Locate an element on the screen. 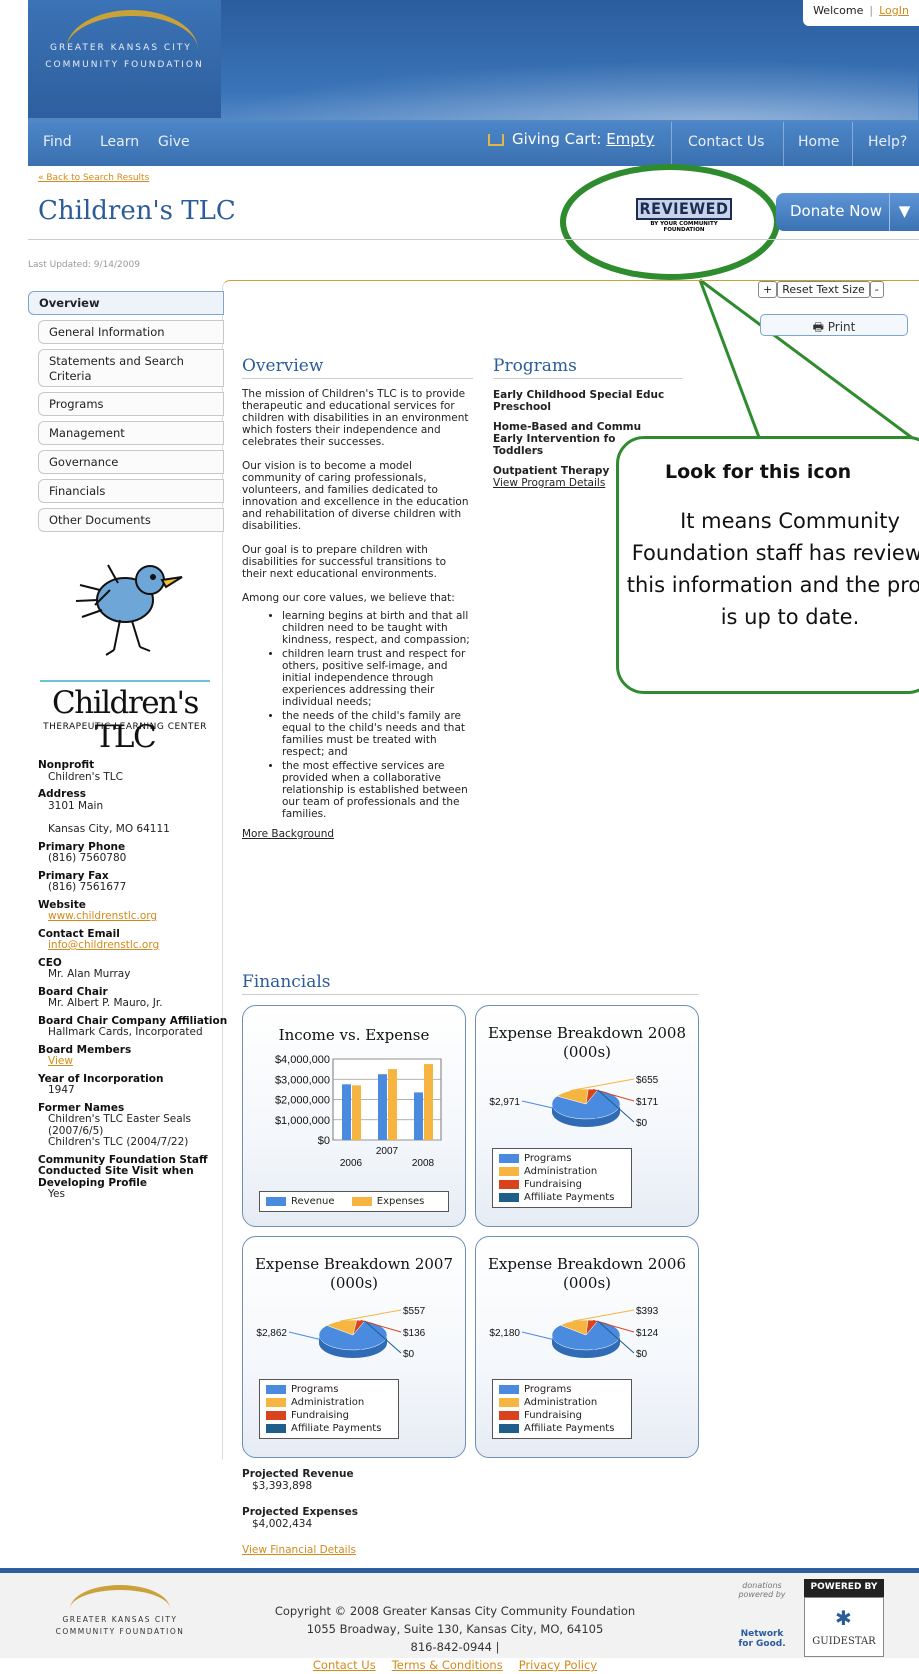 Image resolution: width=919 pixels, height=1674 pixels. phone-value: (816) 7560780 is located at coordinates (87, 858).